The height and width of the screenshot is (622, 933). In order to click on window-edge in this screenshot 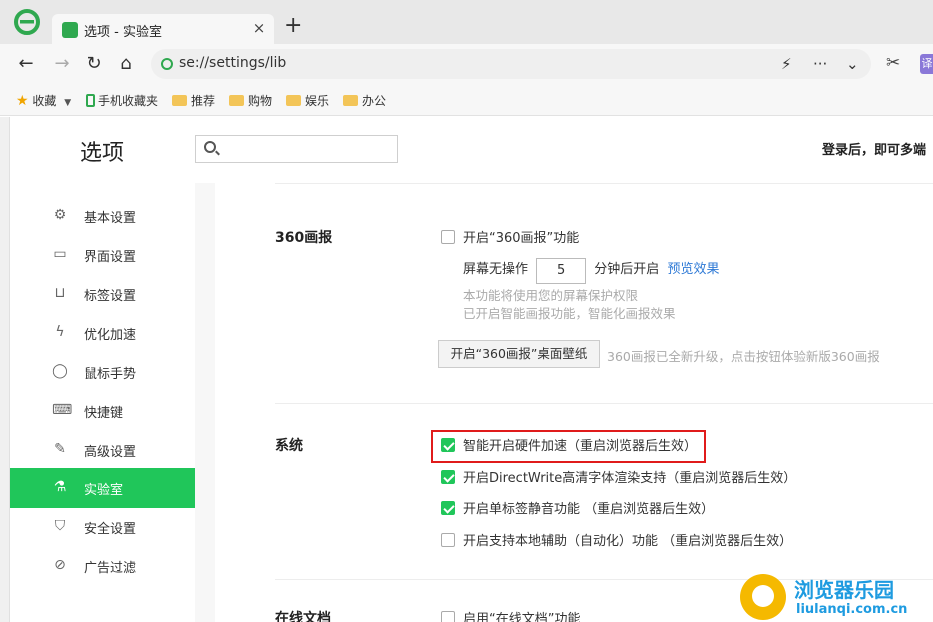, I will do `click(5, 369)`.